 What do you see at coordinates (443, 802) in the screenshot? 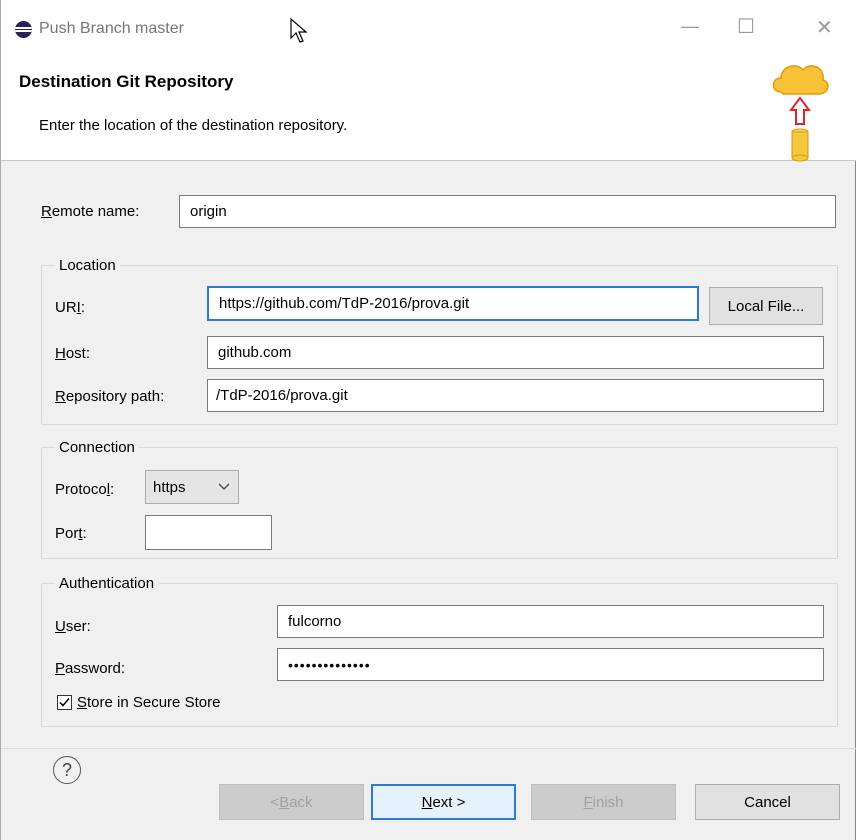
I see `next-button: Next >` at bounding box center [443, 802].